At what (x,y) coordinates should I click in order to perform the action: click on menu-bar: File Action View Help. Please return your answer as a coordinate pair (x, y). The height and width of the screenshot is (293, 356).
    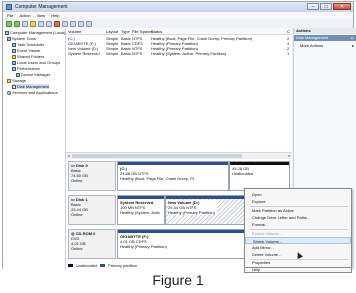
    Looking at the image, I should click on (178, 15).